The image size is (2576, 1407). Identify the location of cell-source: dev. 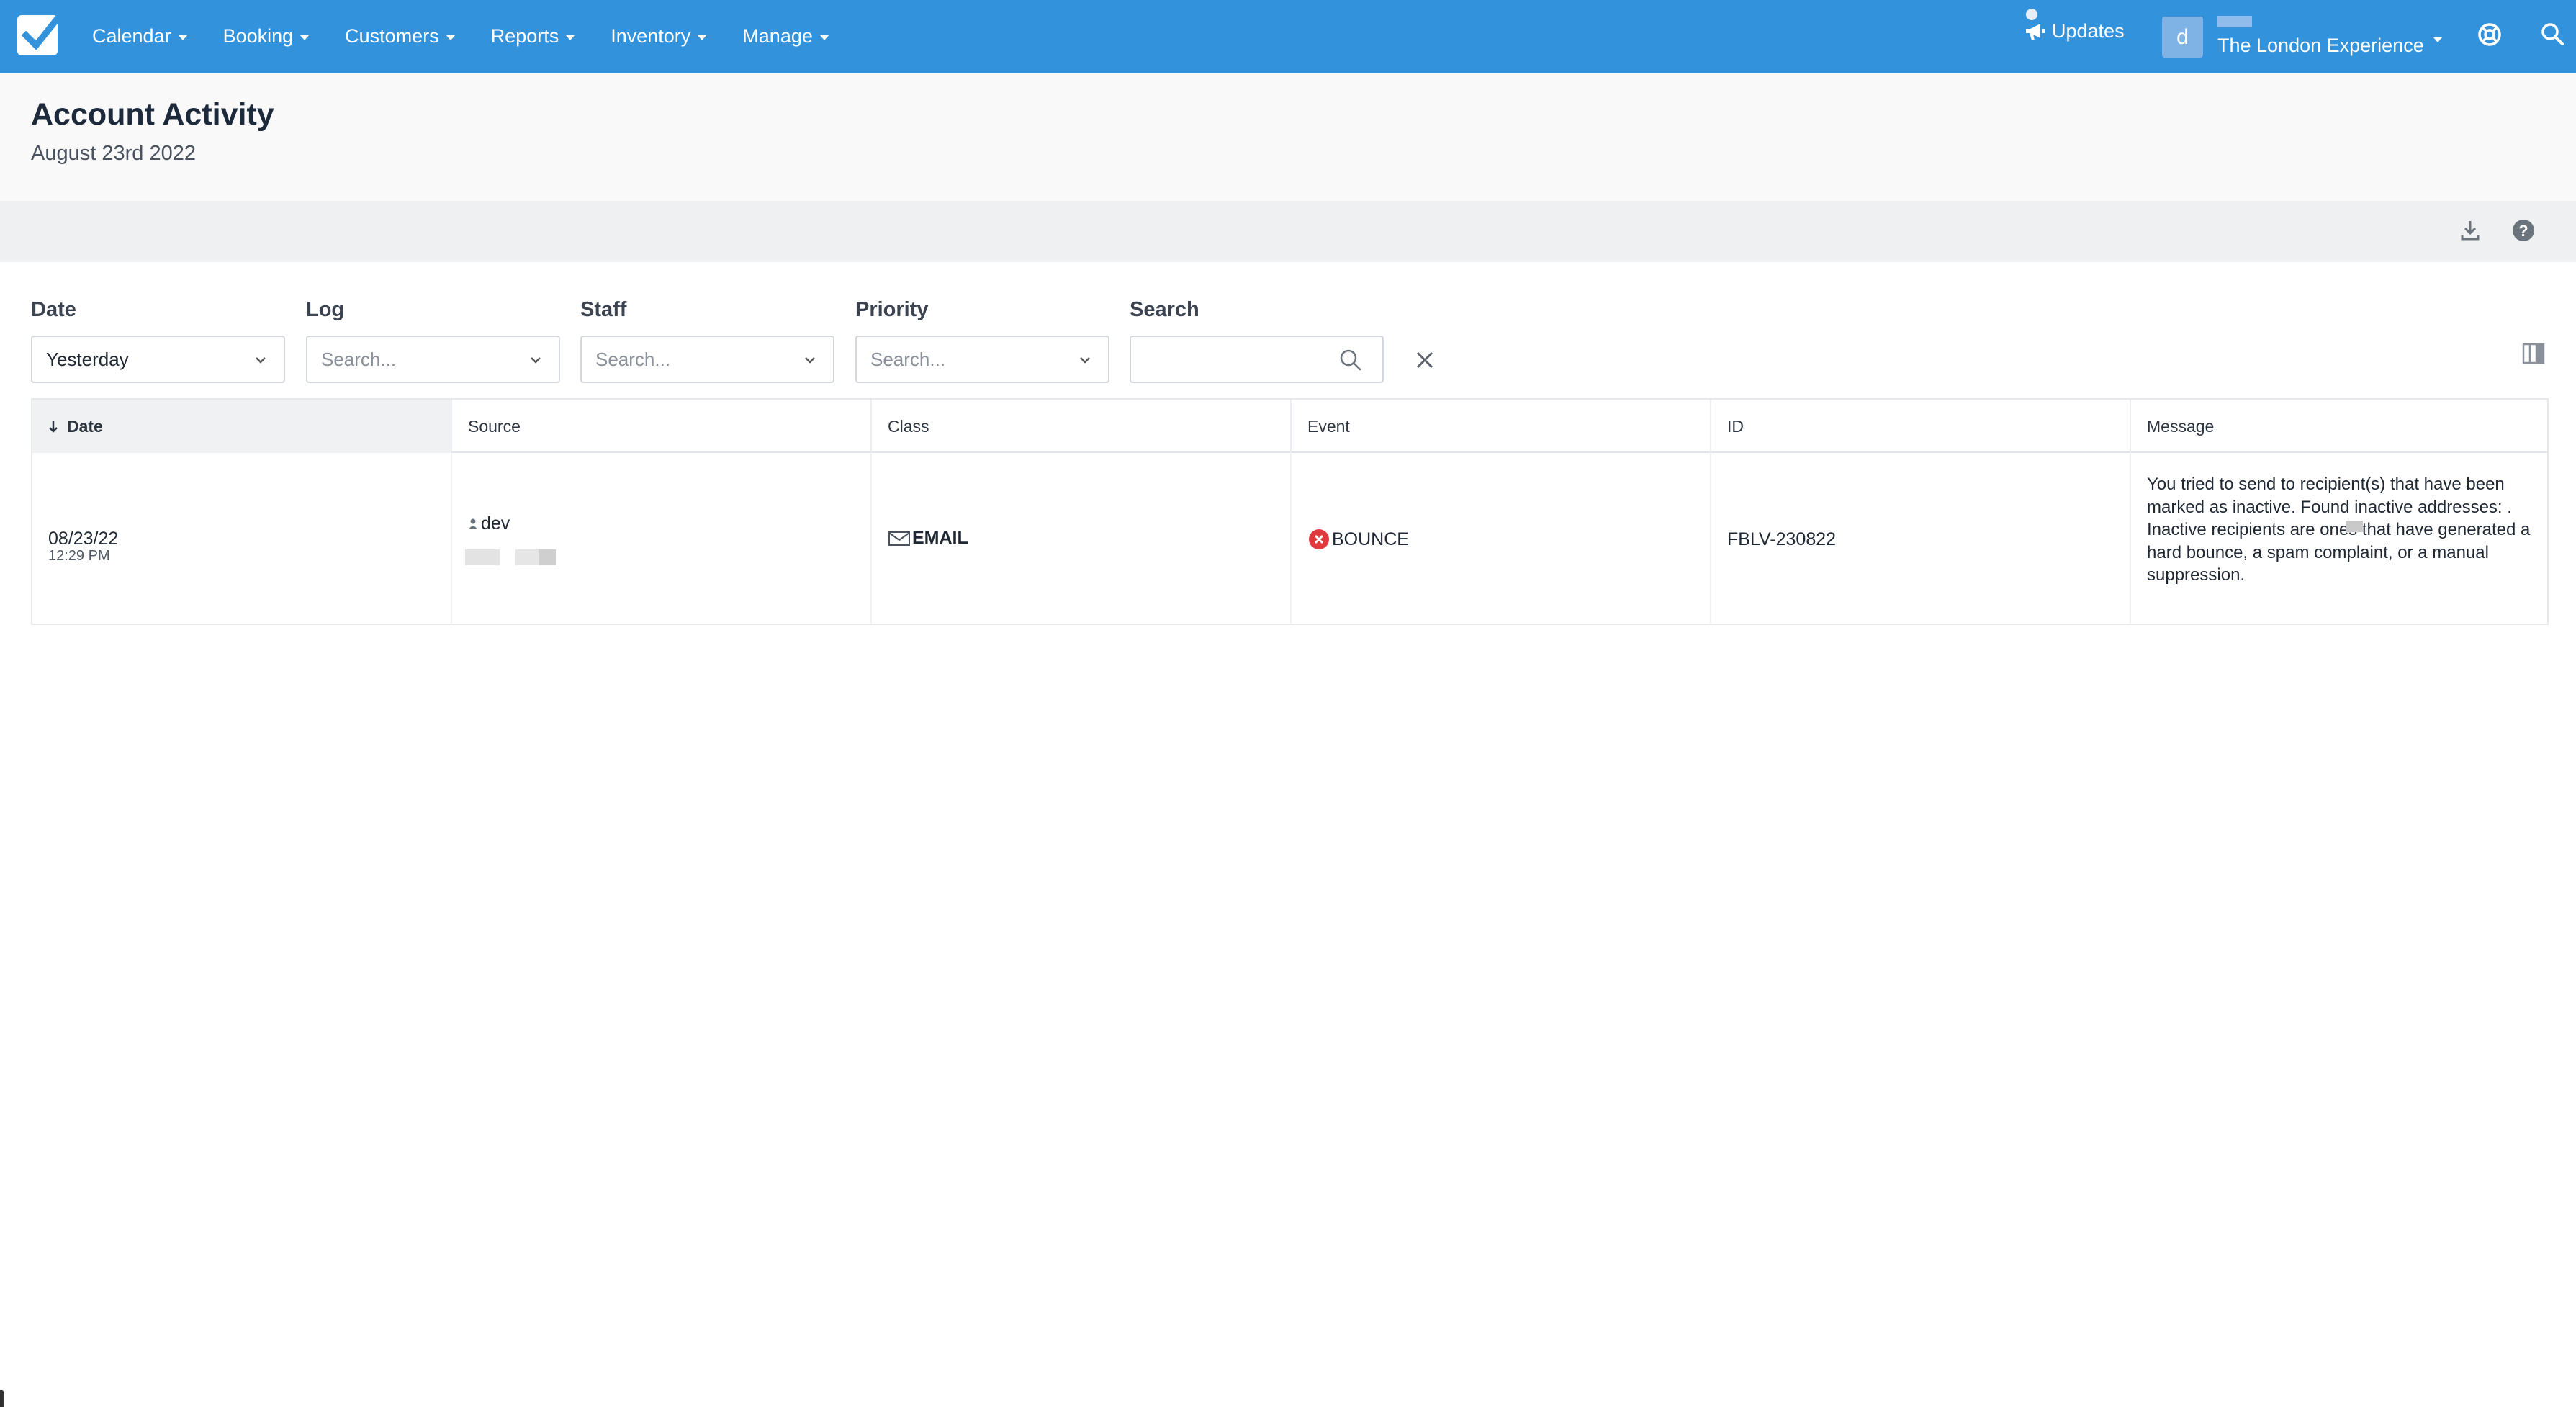
(662, 538).